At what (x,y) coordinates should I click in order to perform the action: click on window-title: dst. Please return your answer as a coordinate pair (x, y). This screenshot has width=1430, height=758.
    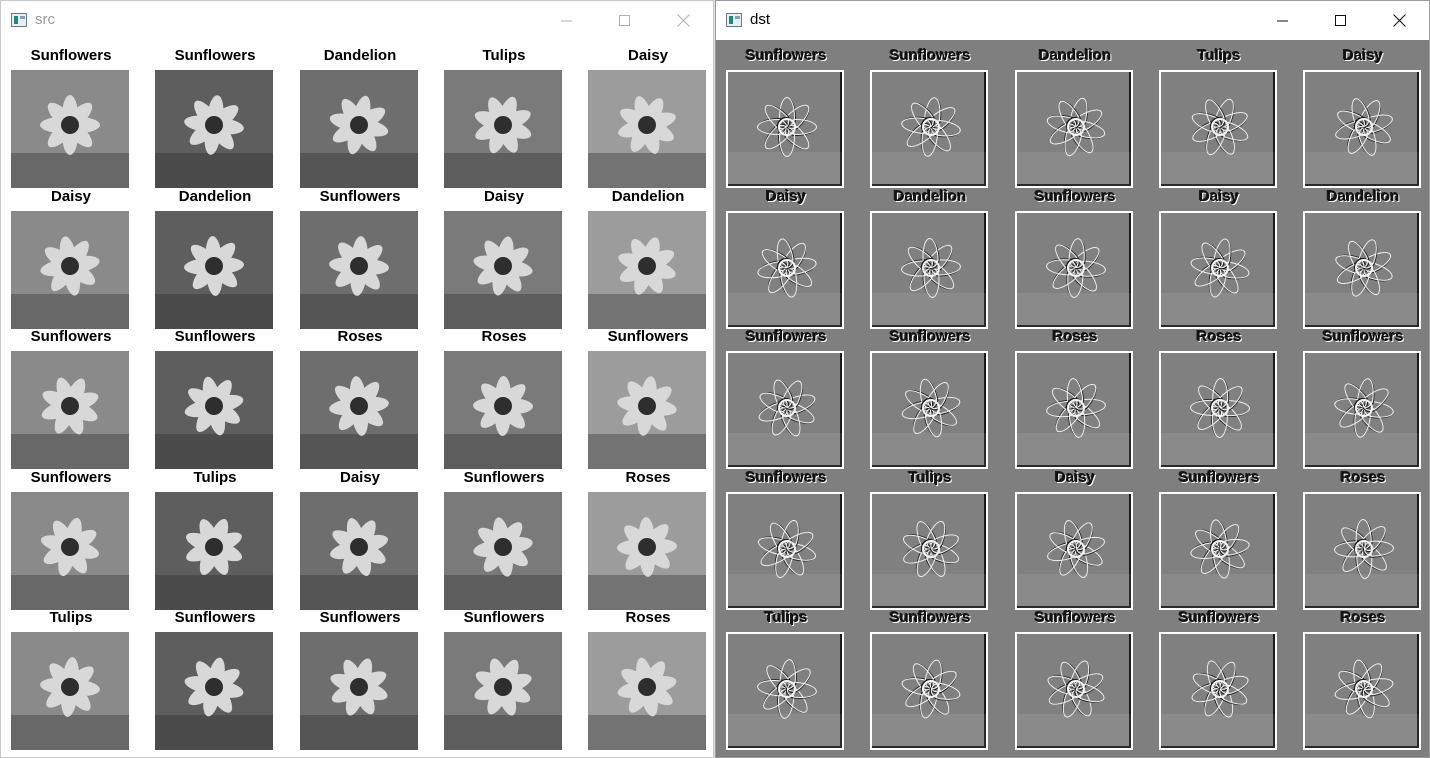
    Looking at the image, I should click on (760, 19).